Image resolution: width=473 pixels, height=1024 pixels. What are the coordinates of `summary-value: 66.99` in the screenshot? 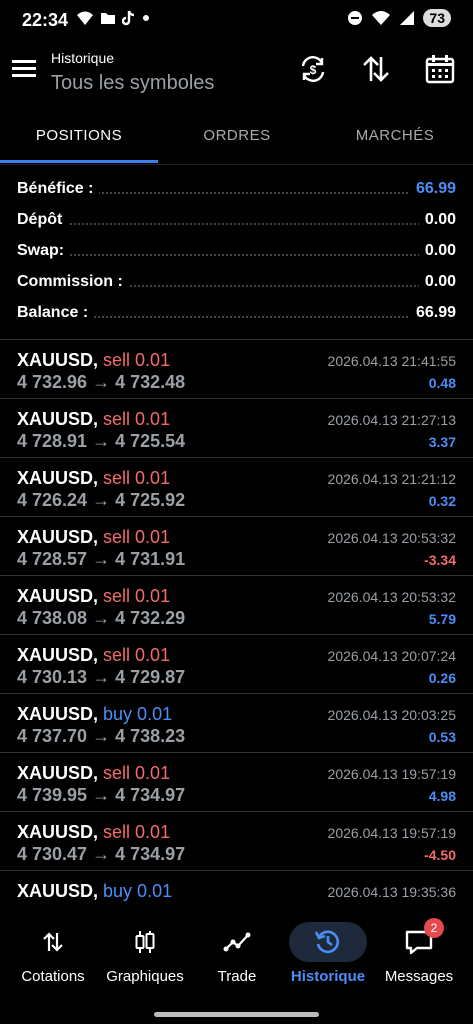 It's located at (432, 189).